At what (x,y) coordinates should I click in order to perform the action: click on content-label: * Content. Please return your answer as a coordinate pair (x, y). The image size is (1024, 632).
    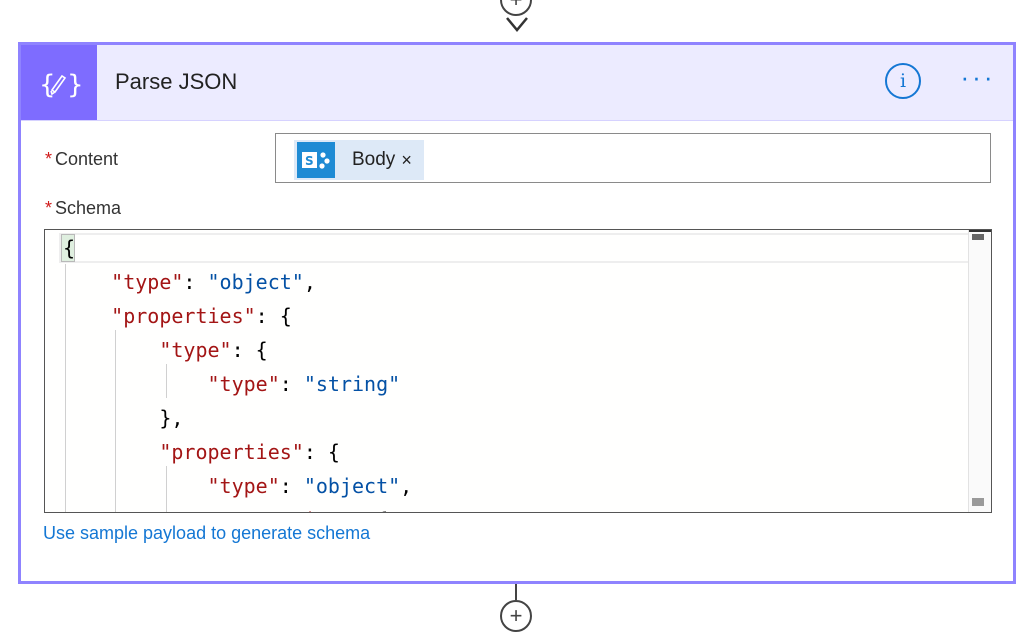
    Looking at the image, I should click on (81, 159).